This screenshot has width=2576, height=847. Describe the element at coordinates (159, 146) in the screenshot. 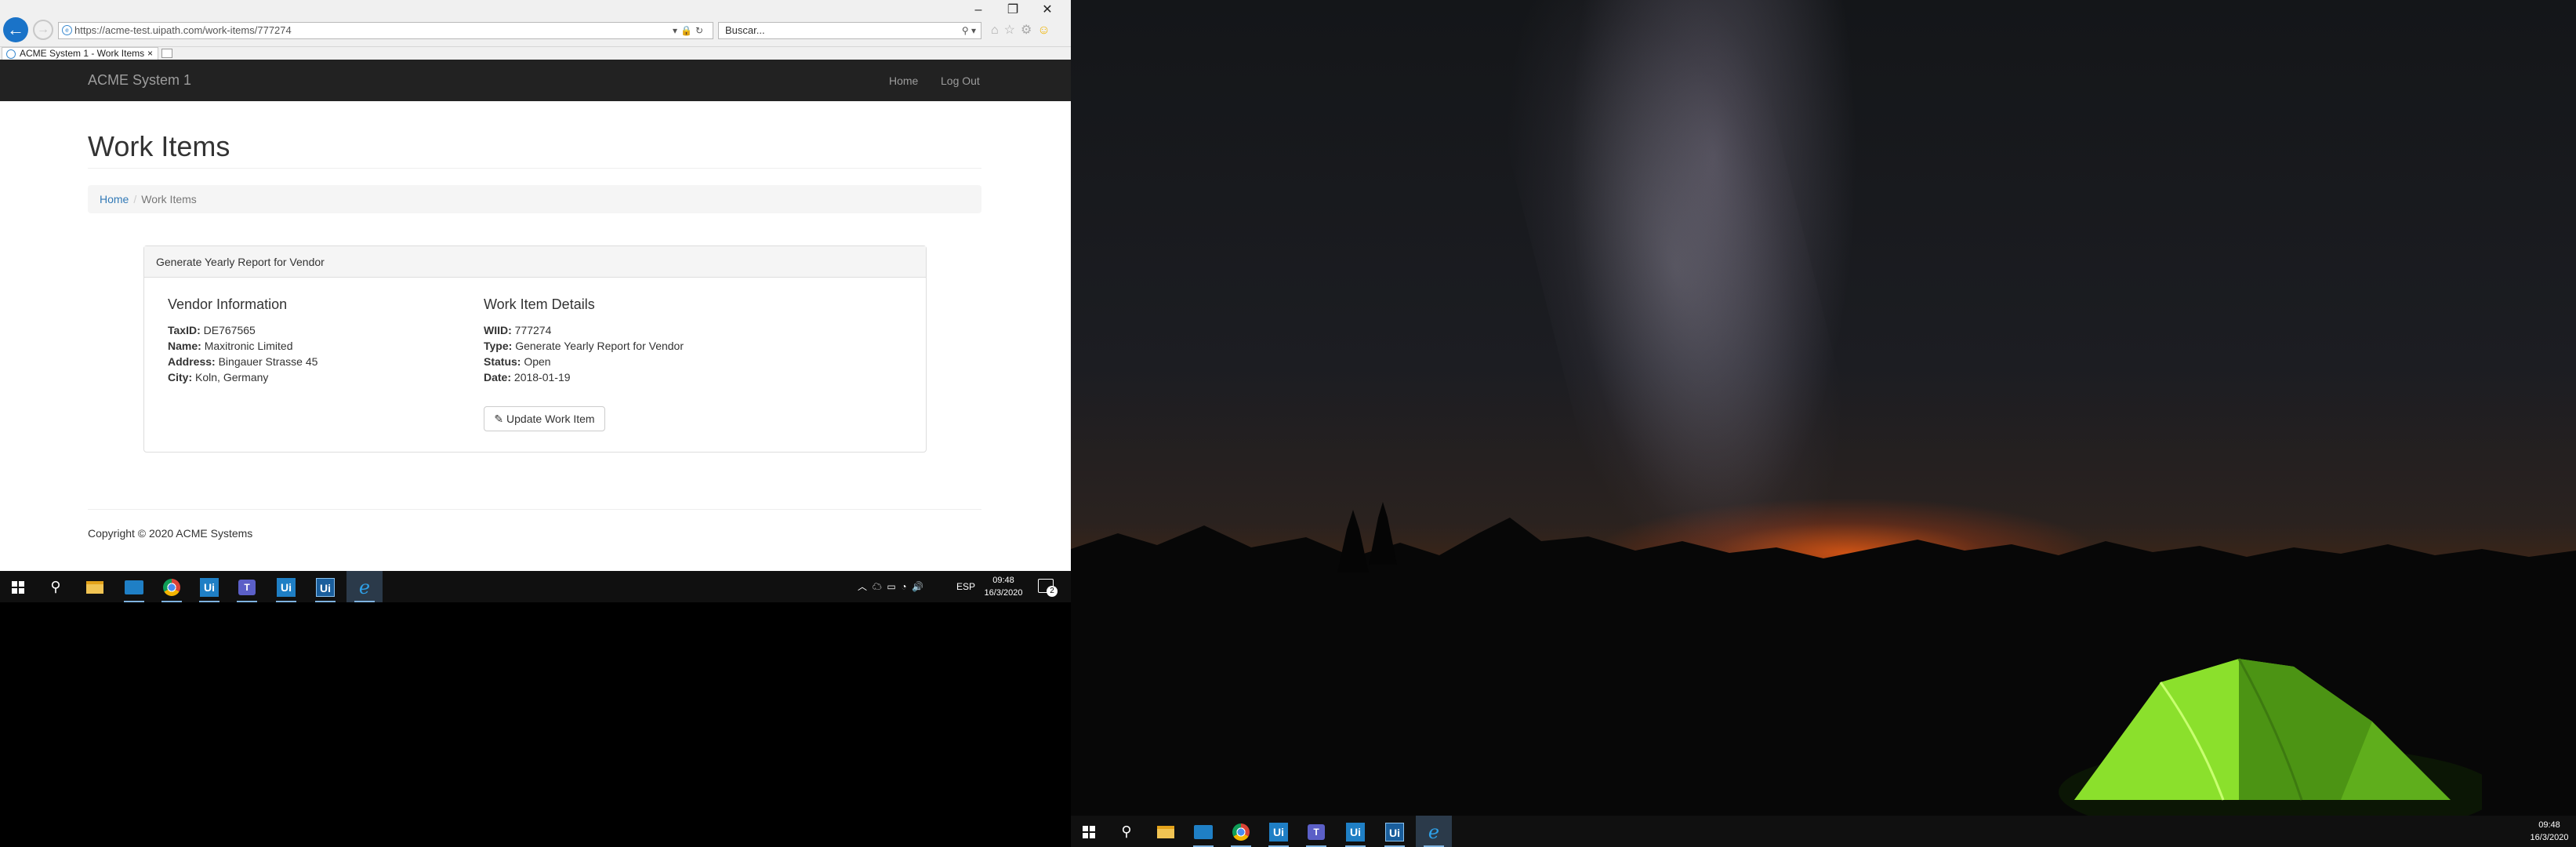

I see `page-title: Work Items` at that location.